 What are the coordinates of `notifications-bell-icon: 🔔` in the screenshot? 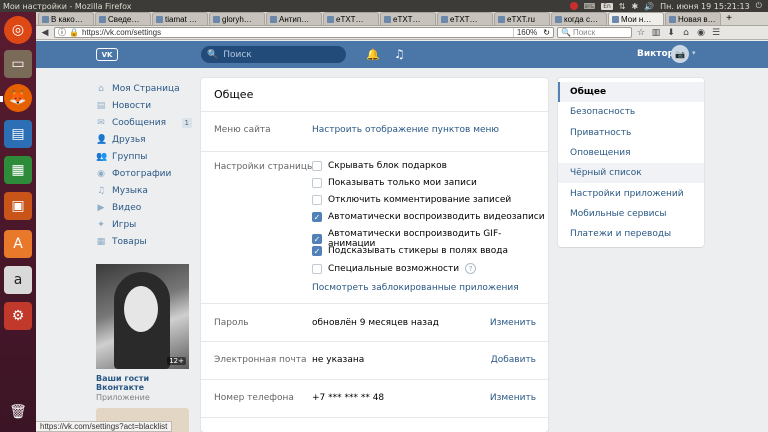 It's located at (373, 54).